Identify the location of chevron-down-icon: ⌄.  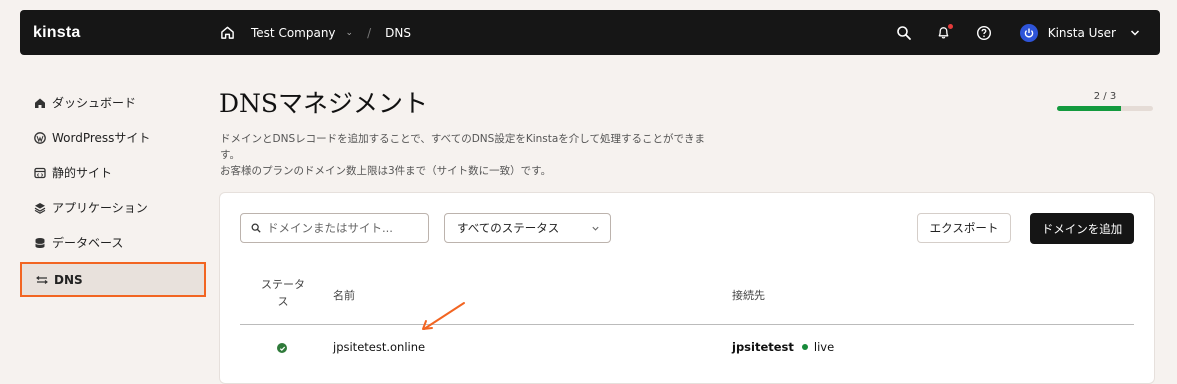
(350, 33).